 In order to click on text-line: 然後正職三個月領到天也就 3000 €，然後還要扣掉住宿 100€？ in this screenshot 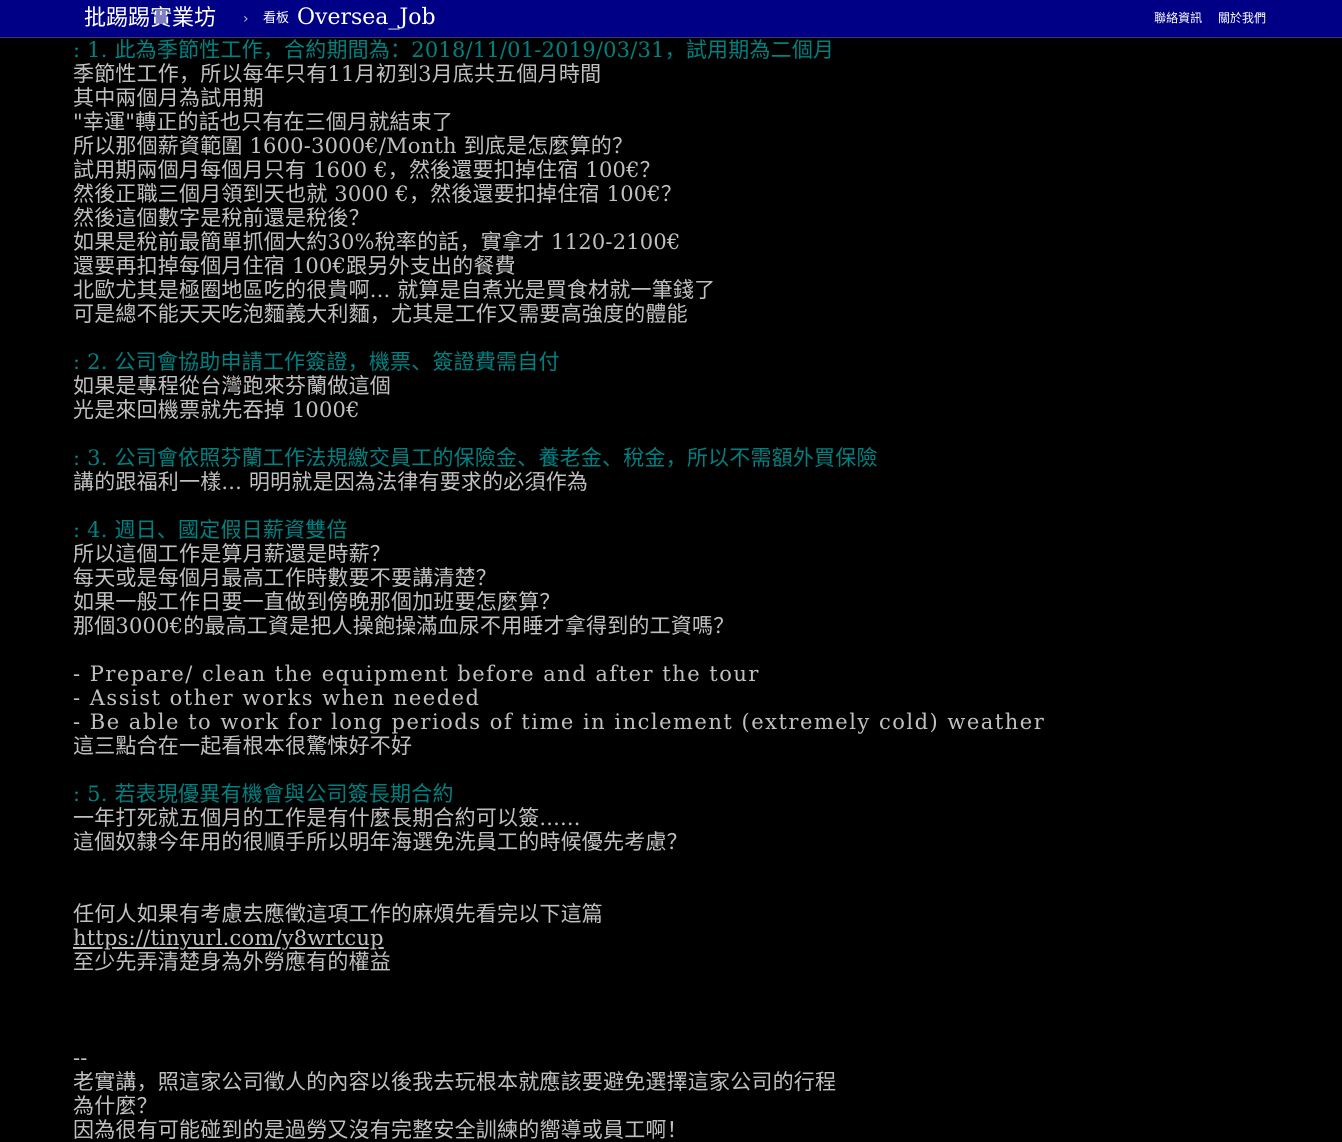, I will do `click(378, 194)`.